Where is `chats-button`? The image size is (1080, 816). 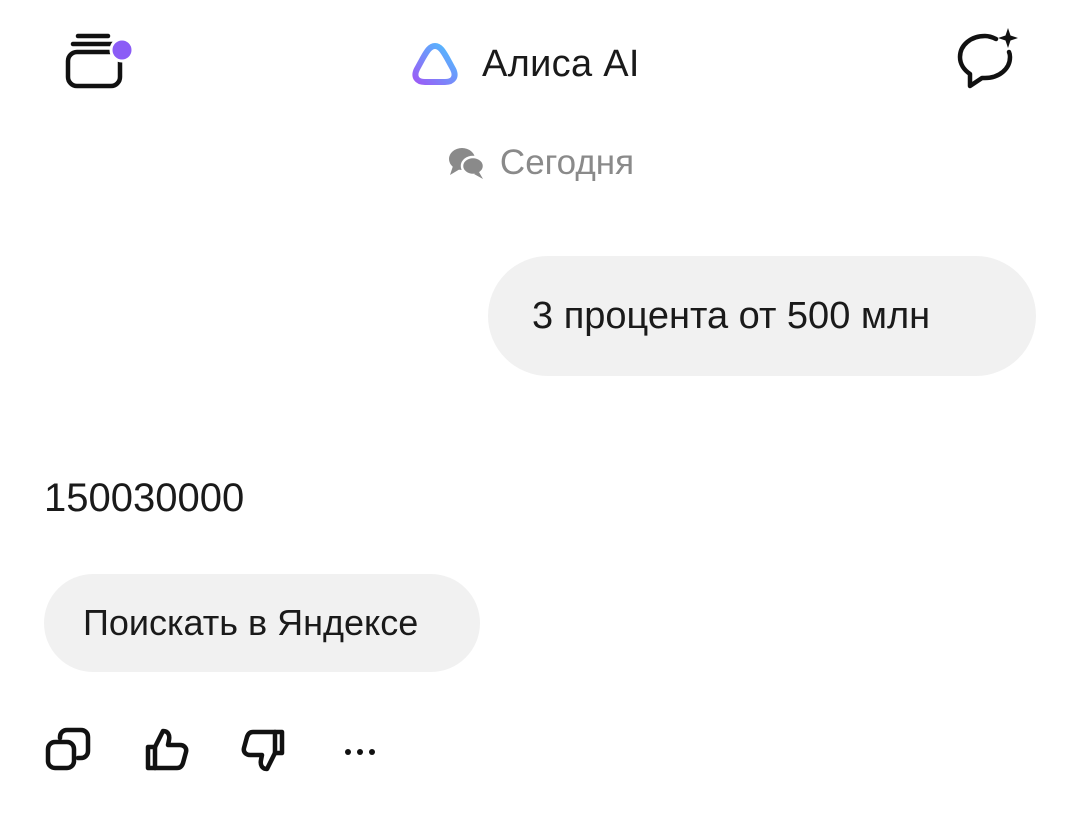
chats-button is located at coordinates (100, 63).